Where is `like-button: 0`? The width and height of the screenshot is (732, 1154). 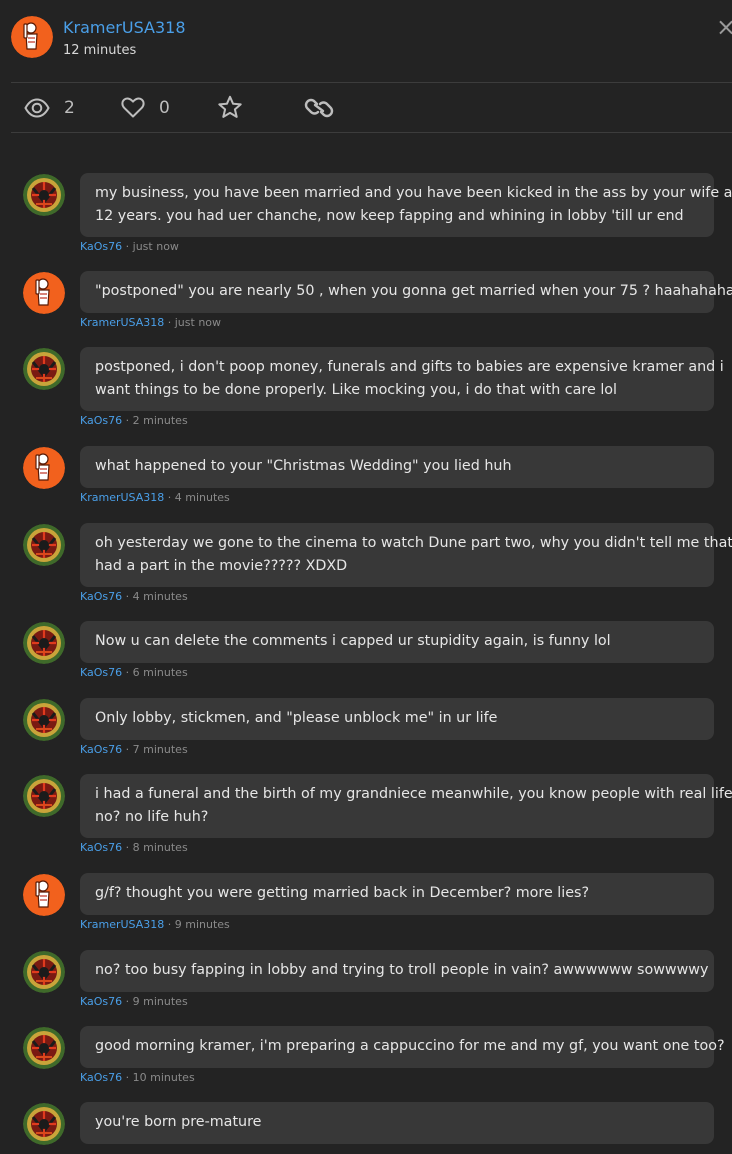
like-button: 0 is located at coordinates (145, 107).